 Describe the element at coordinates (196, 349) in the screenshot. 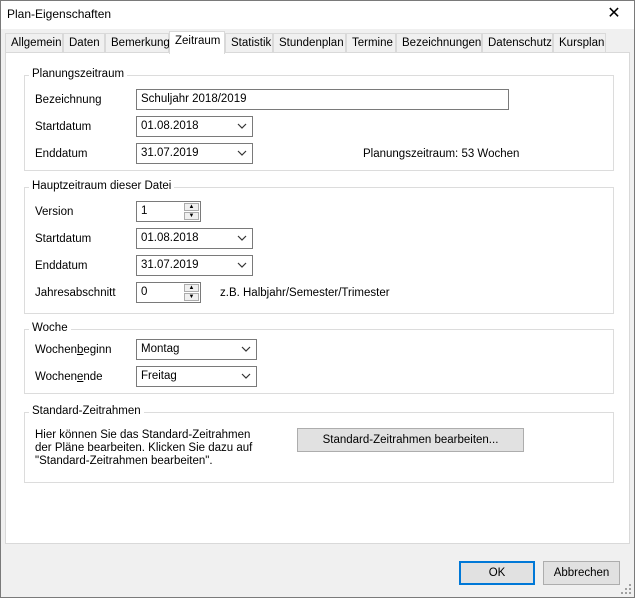

I see `wochenbeginn-select: Montag` at that location.